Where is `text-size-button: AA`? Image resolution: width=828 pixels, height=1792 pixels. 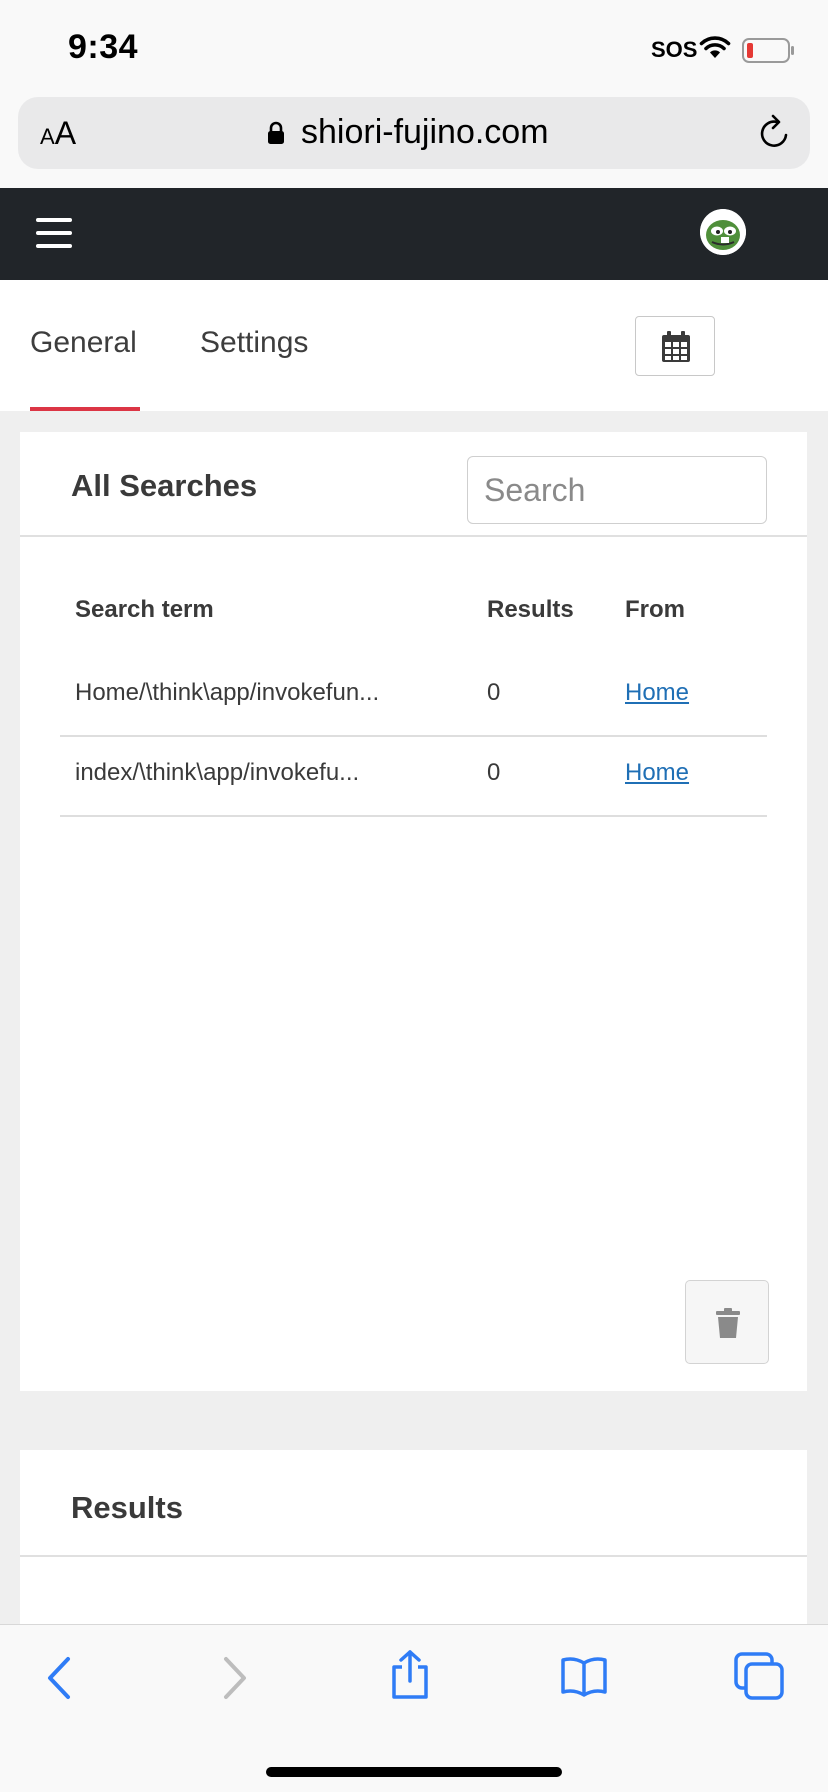
text-size-button: AA is located at coordinates (58, 133).